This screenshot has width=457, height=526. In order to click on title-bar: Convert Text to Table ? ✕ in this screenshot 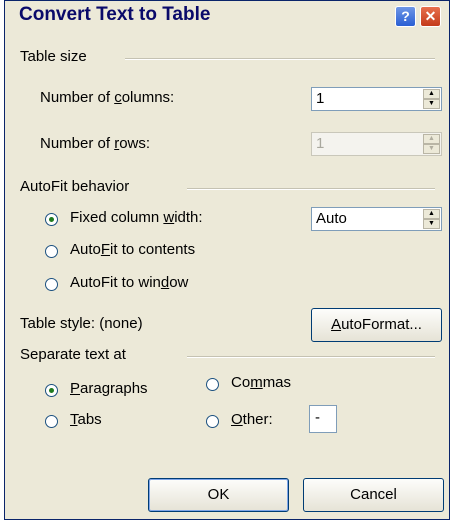, I will do `click(227, 16)`.